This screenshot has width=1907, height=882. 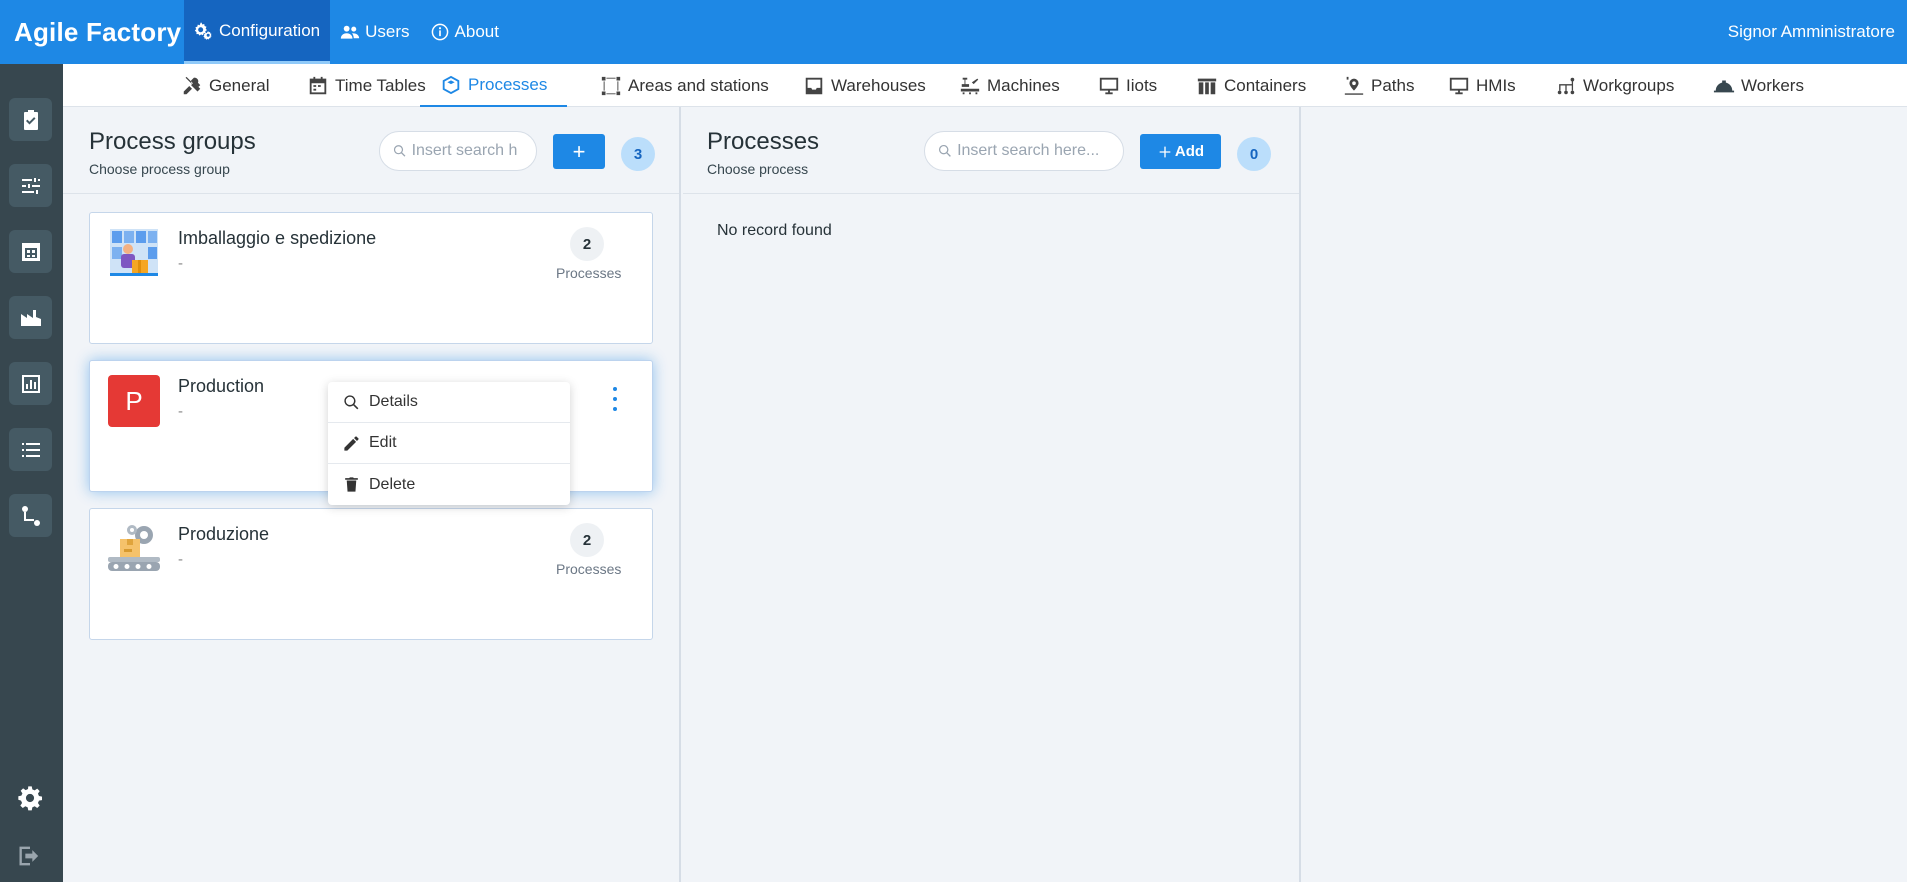 What do you see at coordinates (449, 402) in the screenshot?
I see `menu-item-details: Details` at bounding box center [449, 402].